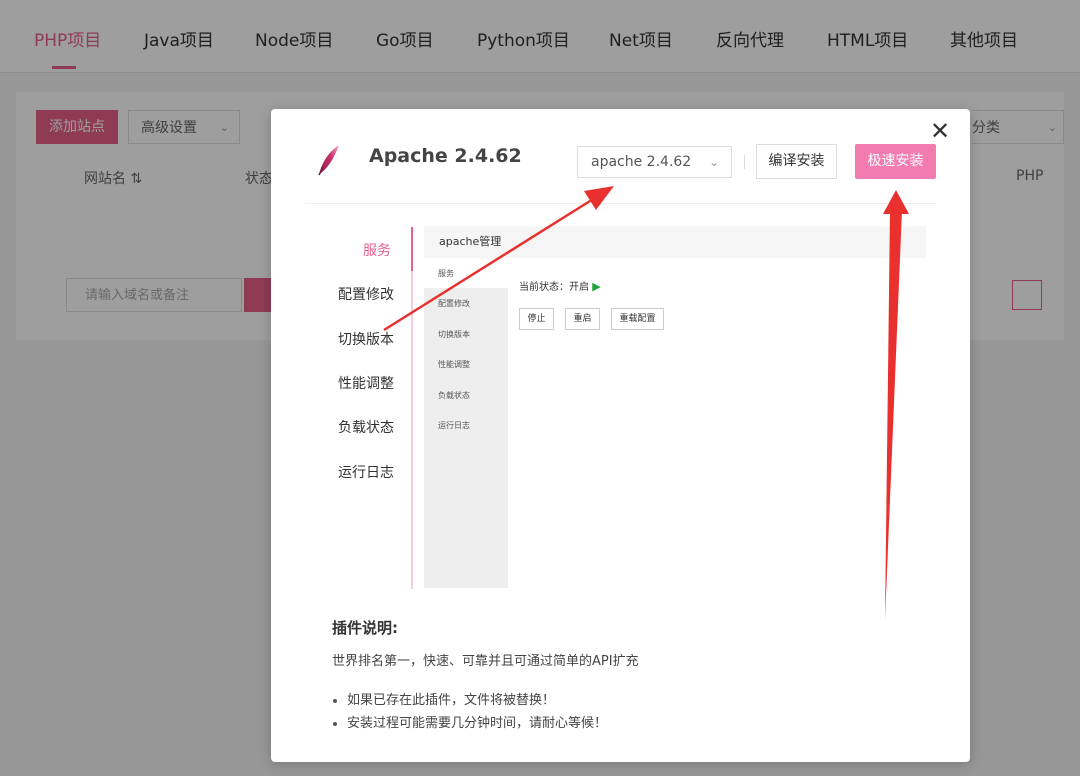  Describe the element at coordinates (446, 273) in the screenshot. I see `preview-side-item: 服务` at that location.